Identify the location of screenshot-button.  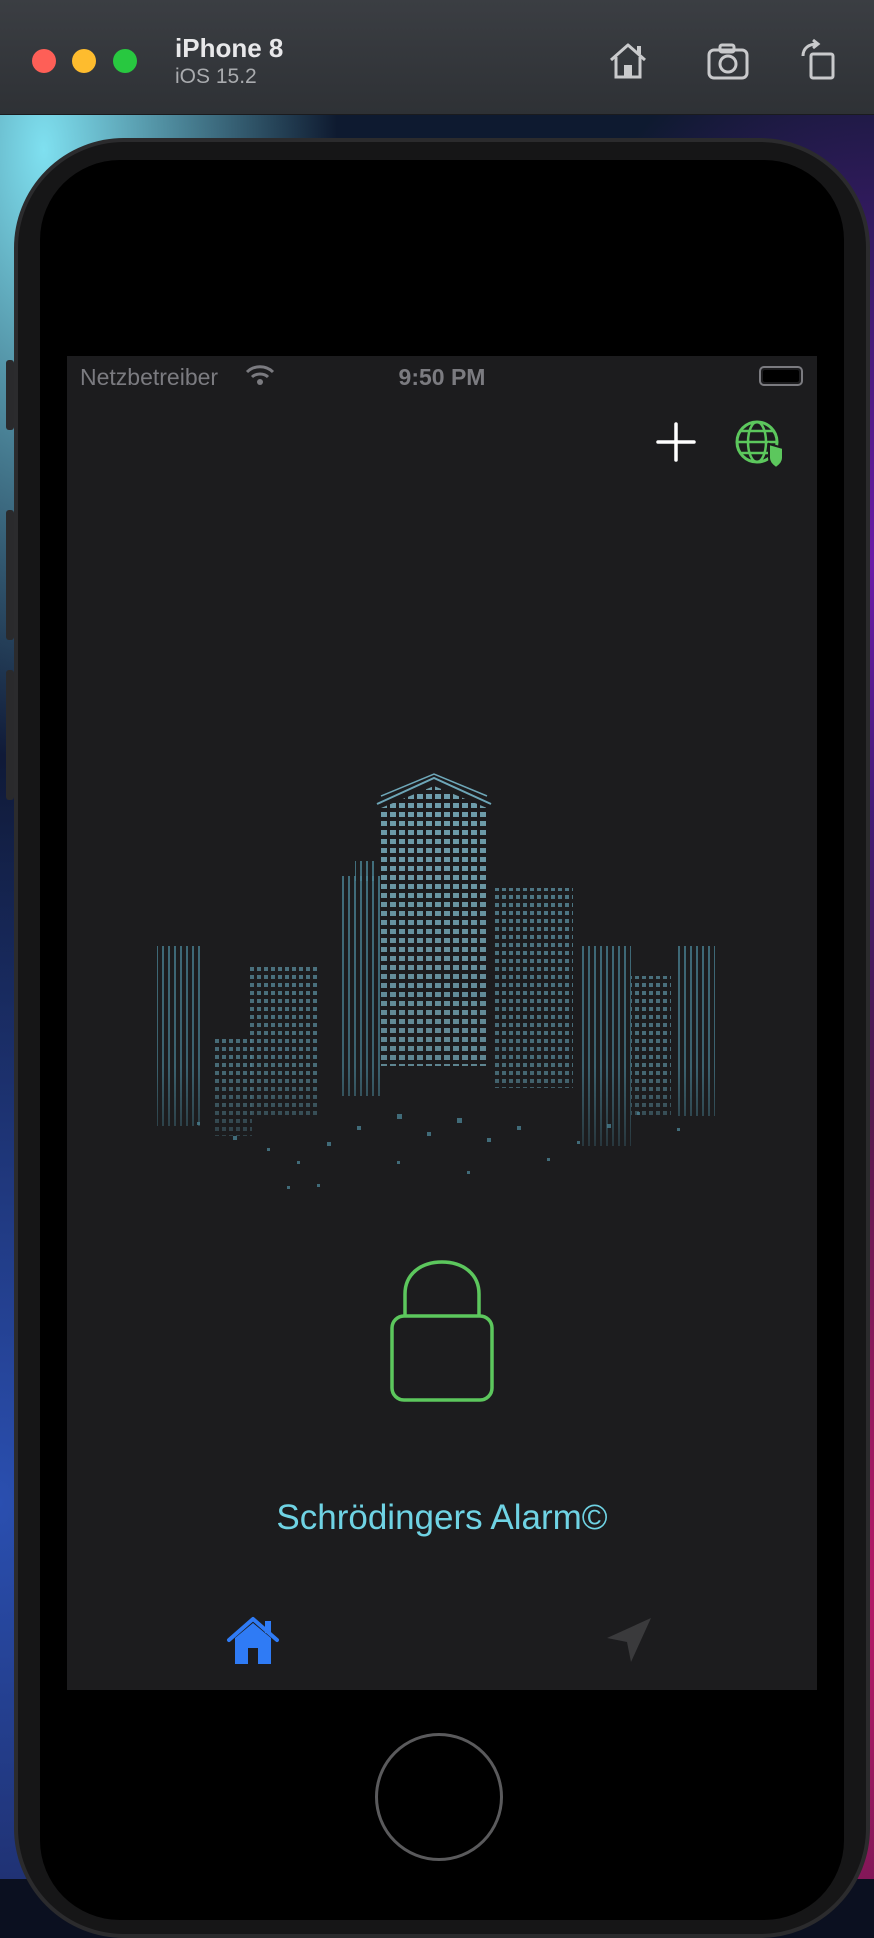
(728, 61).